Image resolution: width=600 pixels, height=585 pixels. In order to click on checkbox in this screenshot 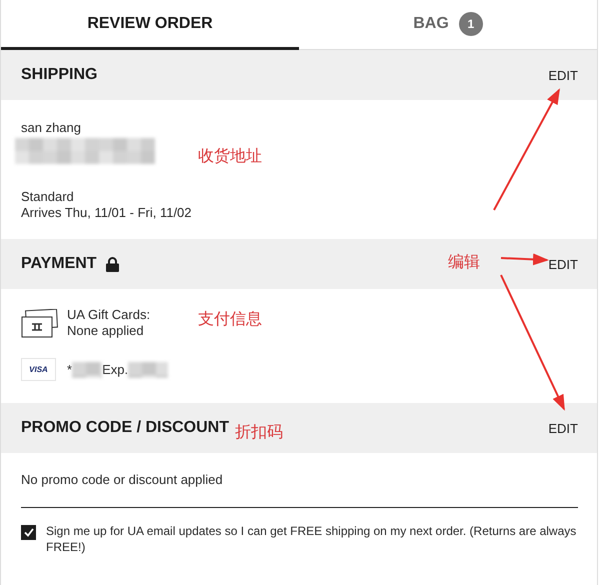, I will do `click(28, 532)`.